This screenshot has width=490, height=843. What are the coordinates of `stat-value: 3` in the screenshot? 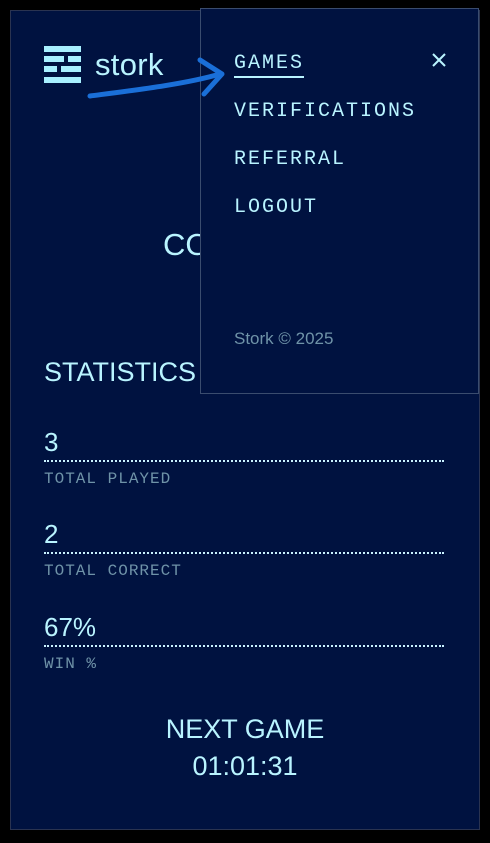 It's located at (244, 444).